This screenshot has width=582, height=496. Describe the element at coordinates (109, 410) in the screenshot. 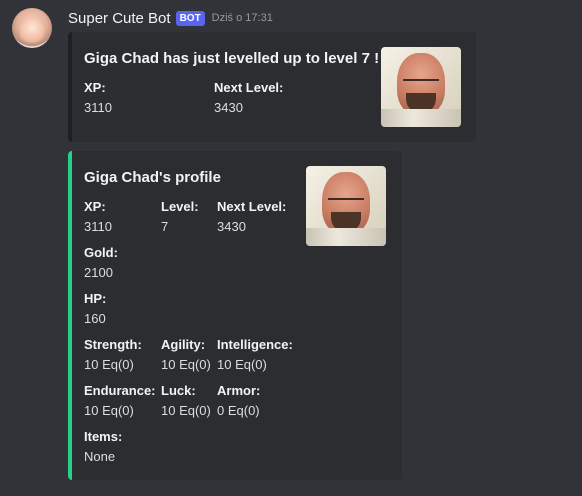

I see `field-value-endurance: 10 Eq(0)` at that location.